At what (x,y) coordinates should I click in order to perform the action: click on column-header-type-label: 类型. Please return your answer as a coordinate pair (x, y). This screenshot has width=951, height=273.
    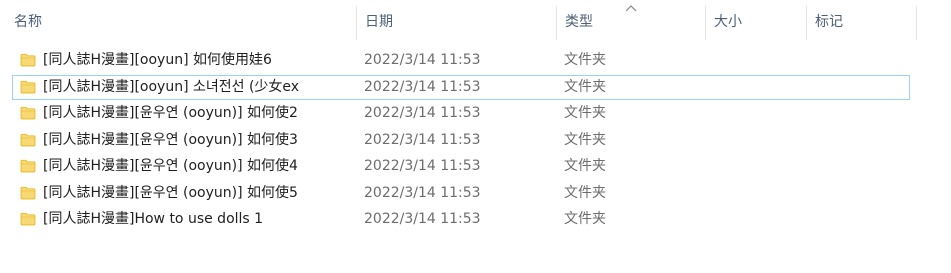
    Looking at the image, I should click on (579, 22).